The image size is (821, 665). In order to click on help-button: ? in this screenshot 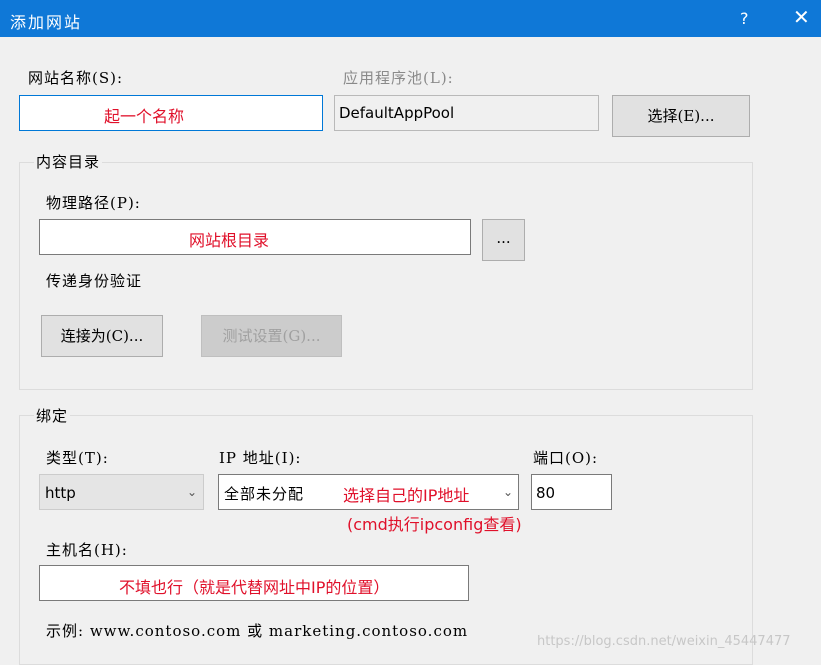, I will do `click(744, 18)`.